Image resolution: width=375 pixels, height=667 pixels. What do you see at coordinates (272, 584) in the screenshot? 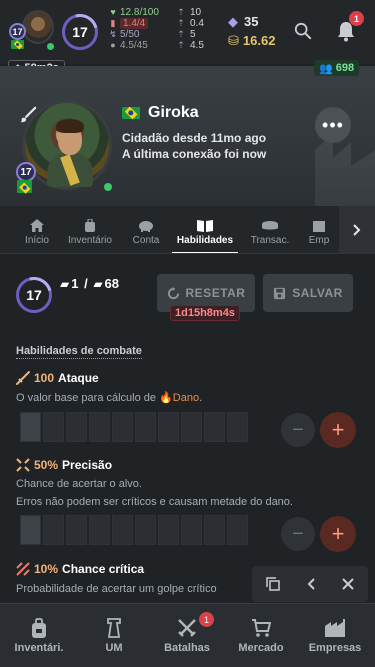
I see `copy-icon` at bounding box center [272, 584].